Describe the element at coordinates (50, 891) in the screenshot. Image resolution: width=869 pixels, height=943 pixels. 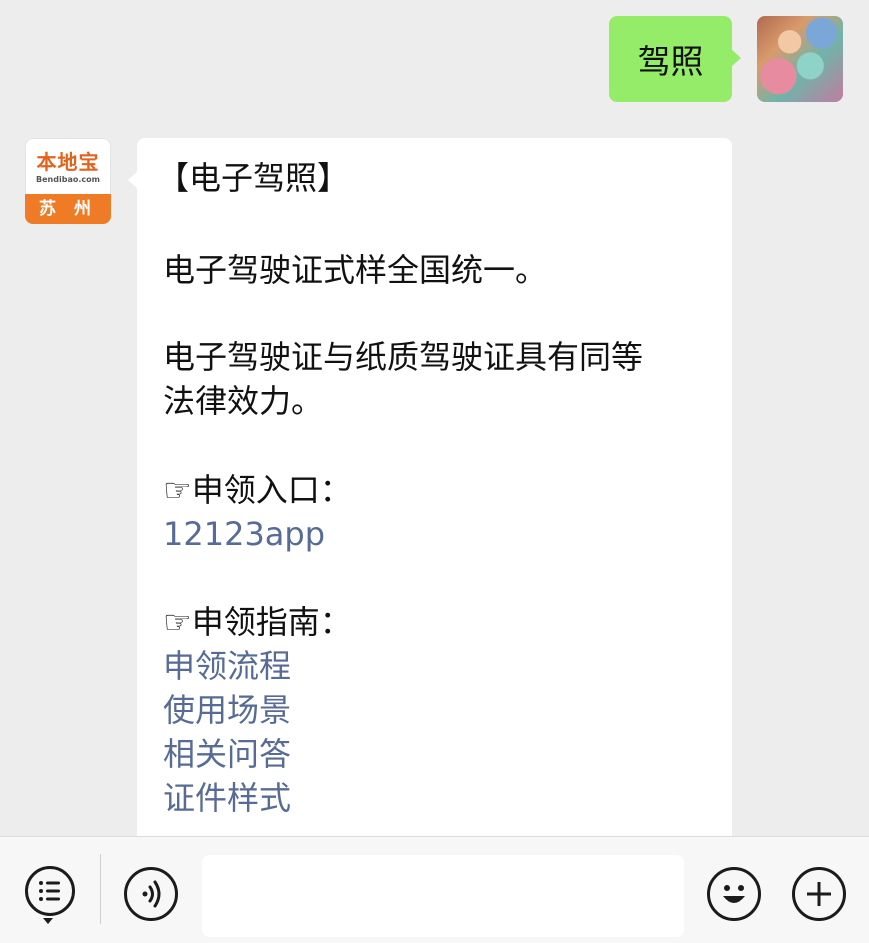
I see `menu-icon` at that location.